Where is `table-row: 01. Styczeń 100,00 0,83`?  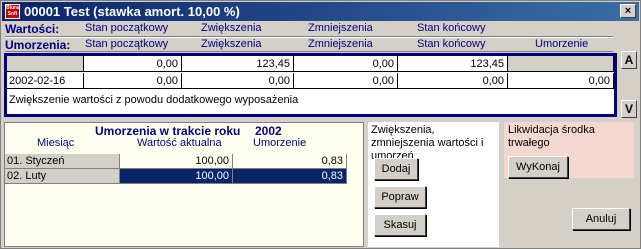 table-row: 01. Styczeń 100,00 0,83 is located at coordinates (176, 161).